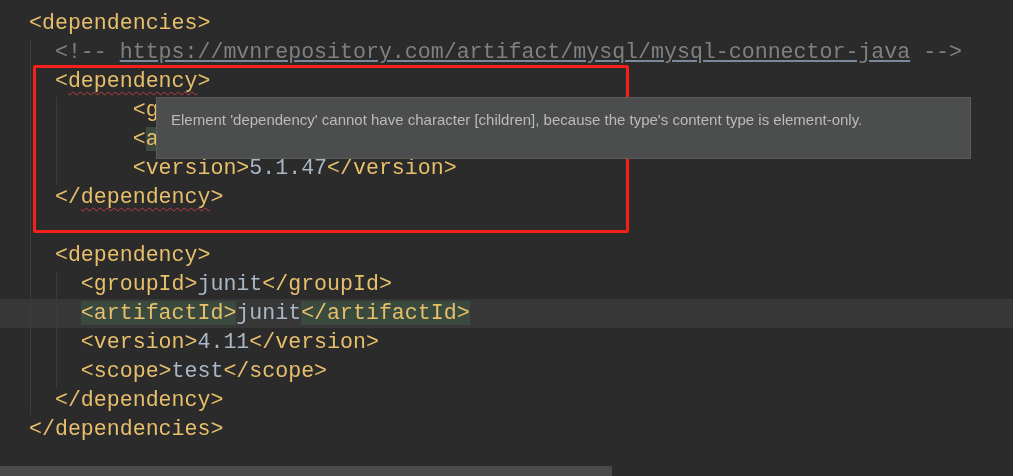 The width and height of the screenshot is (1013, 476). What do you see at coordinates (203, 371) in the screenshot?
I see `code-line: <scope>test</scope>` at bounding box center [203, 371].